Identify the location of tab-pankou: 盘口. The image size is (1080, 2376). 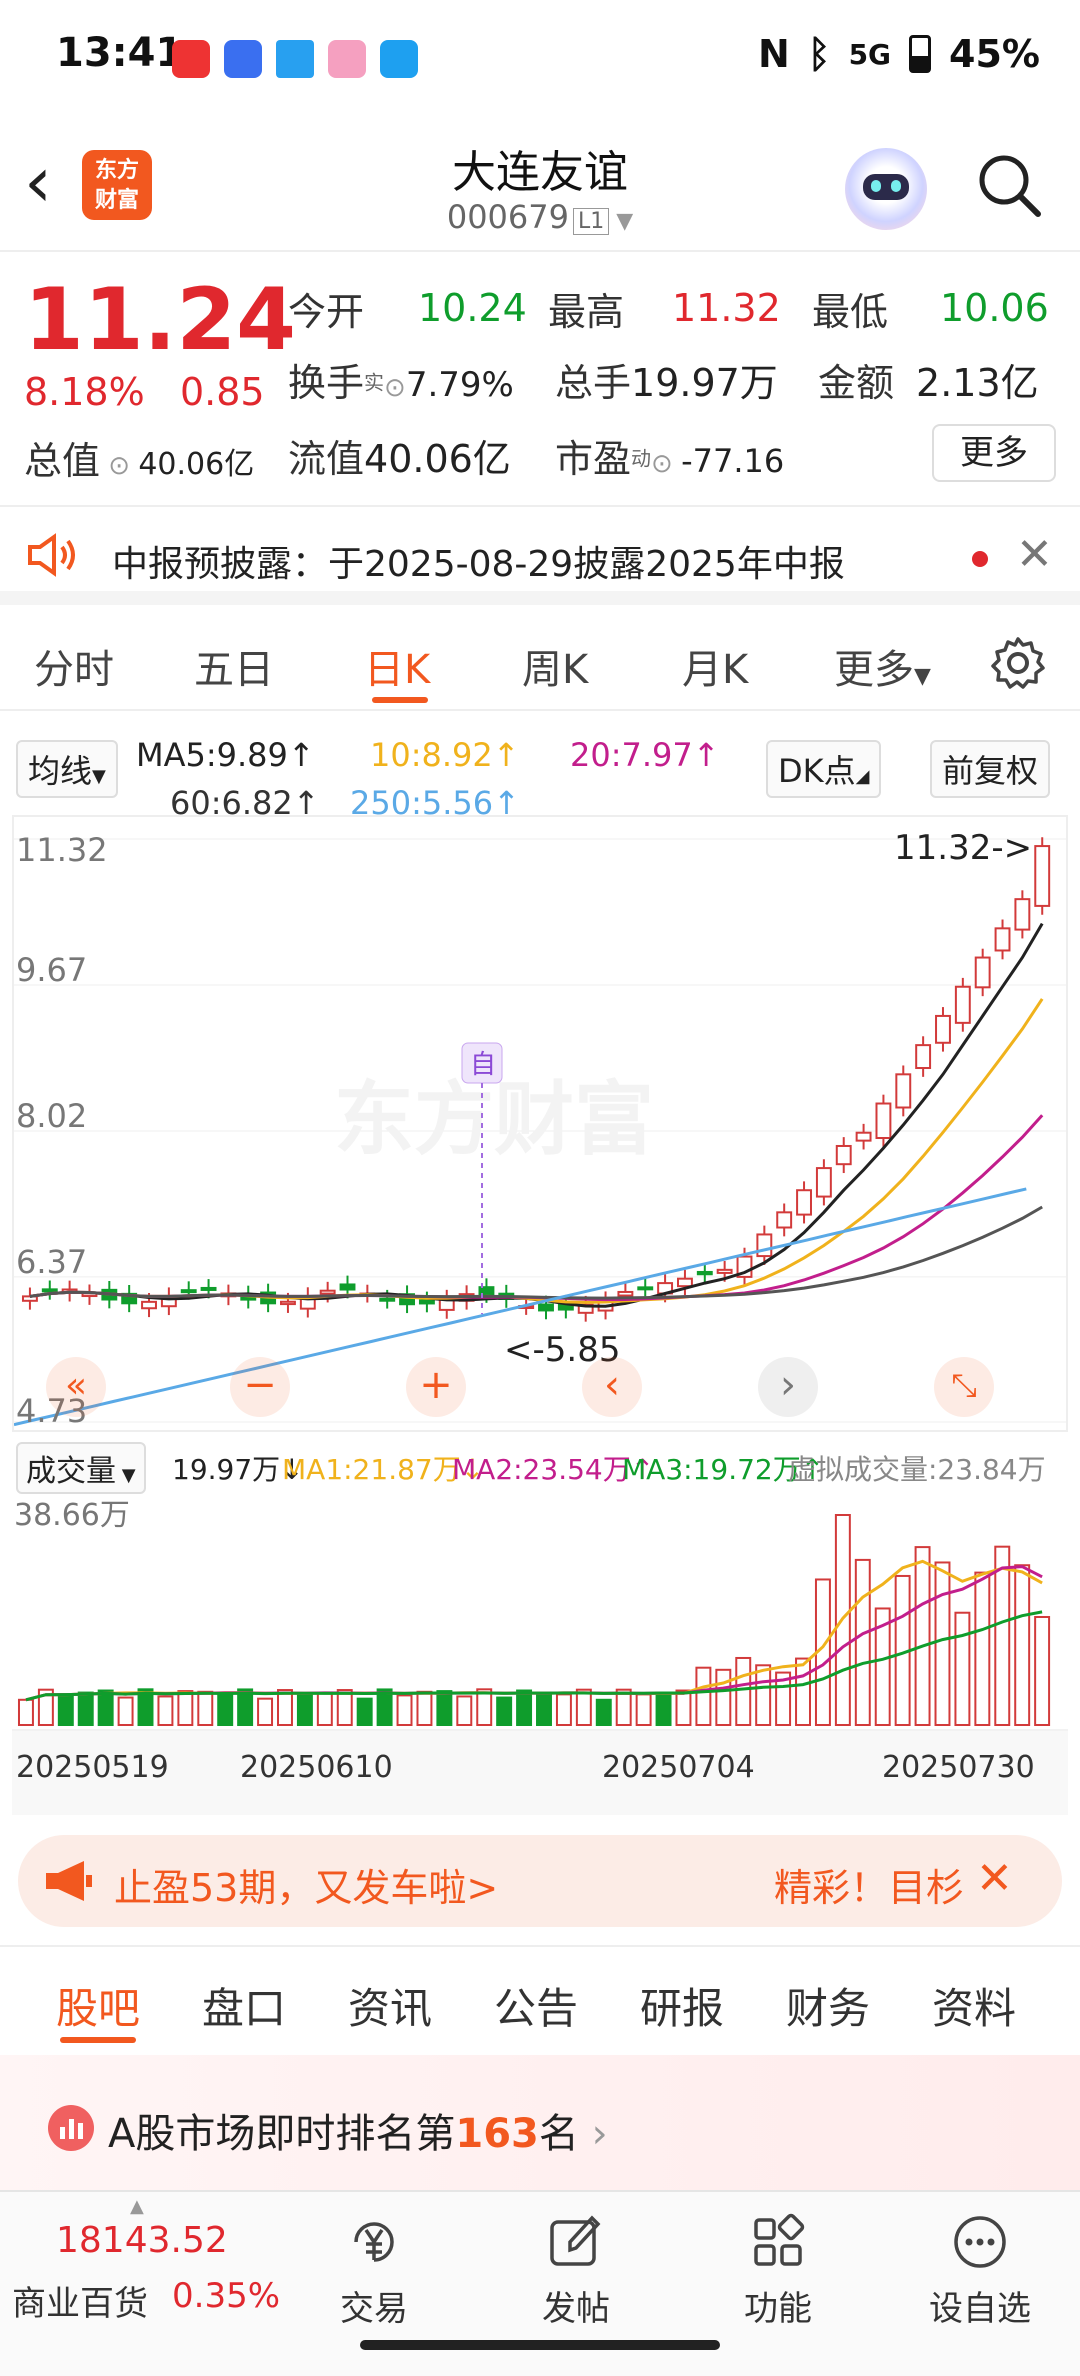
(244, 2005).